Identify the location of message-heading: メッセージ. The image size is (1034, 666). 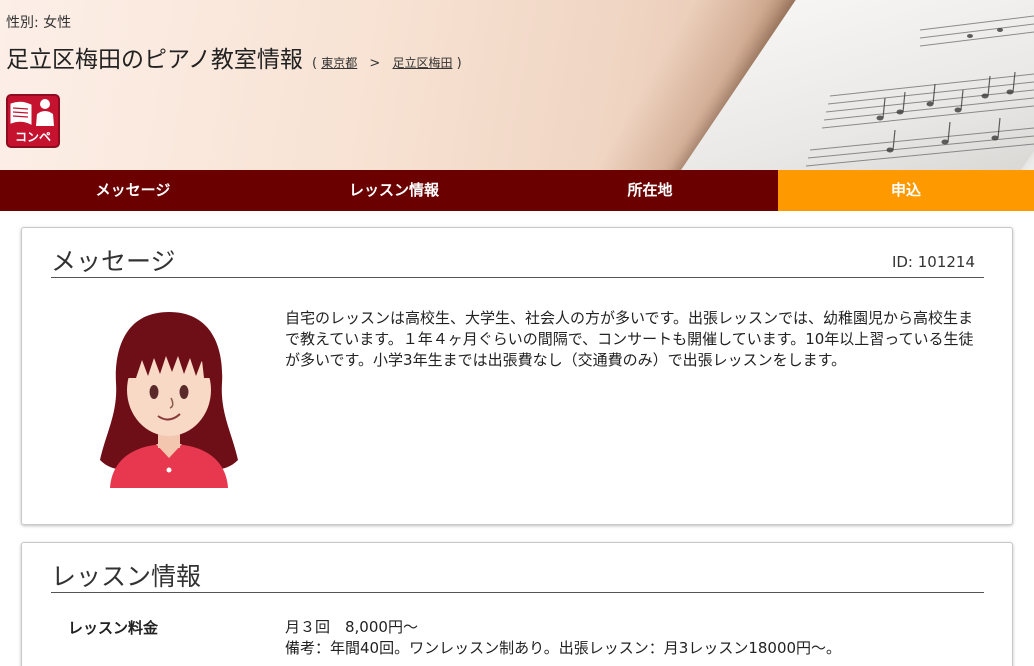
(113, 261).